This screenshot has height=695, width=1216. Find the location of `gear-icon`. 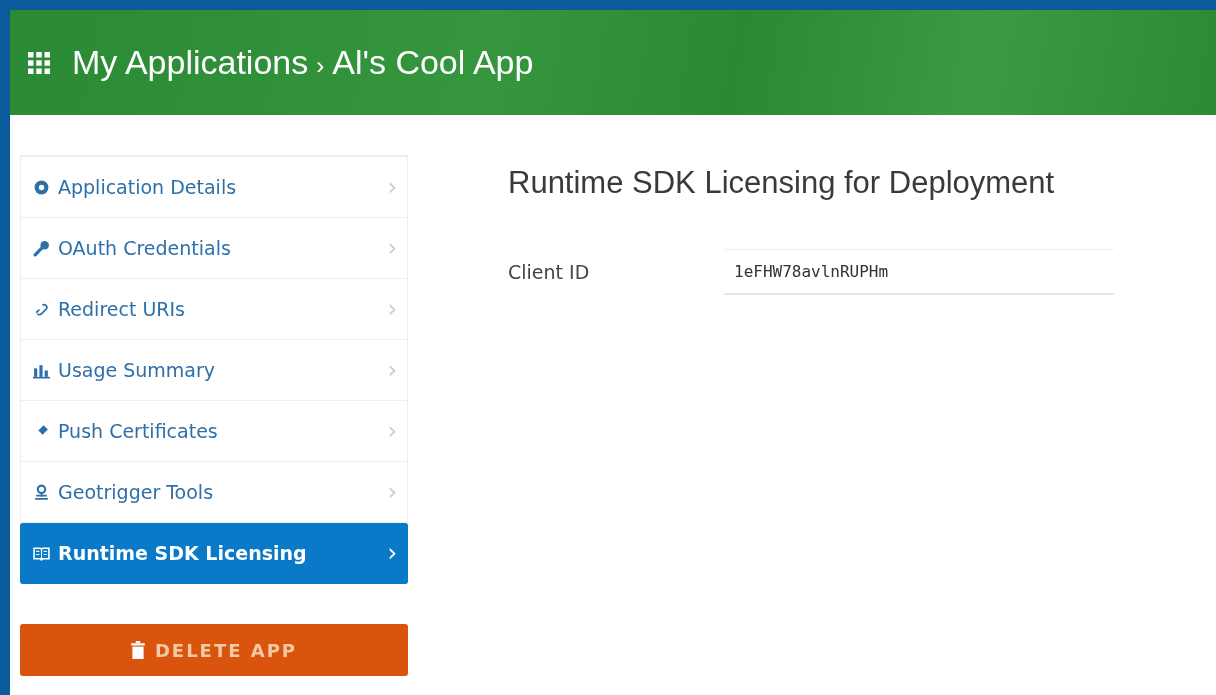

gear-icon is located at coordinates (41, 187).